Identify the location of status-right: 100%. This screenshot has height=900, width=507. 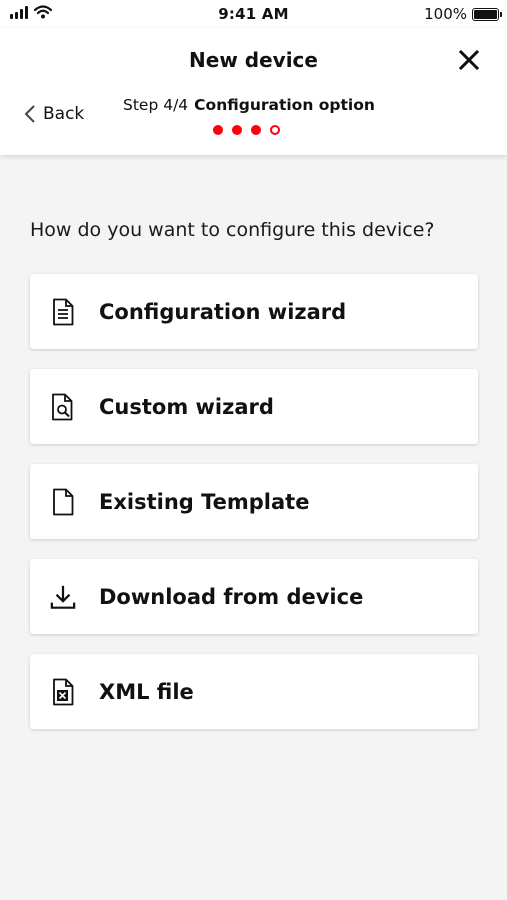
(463, 14).